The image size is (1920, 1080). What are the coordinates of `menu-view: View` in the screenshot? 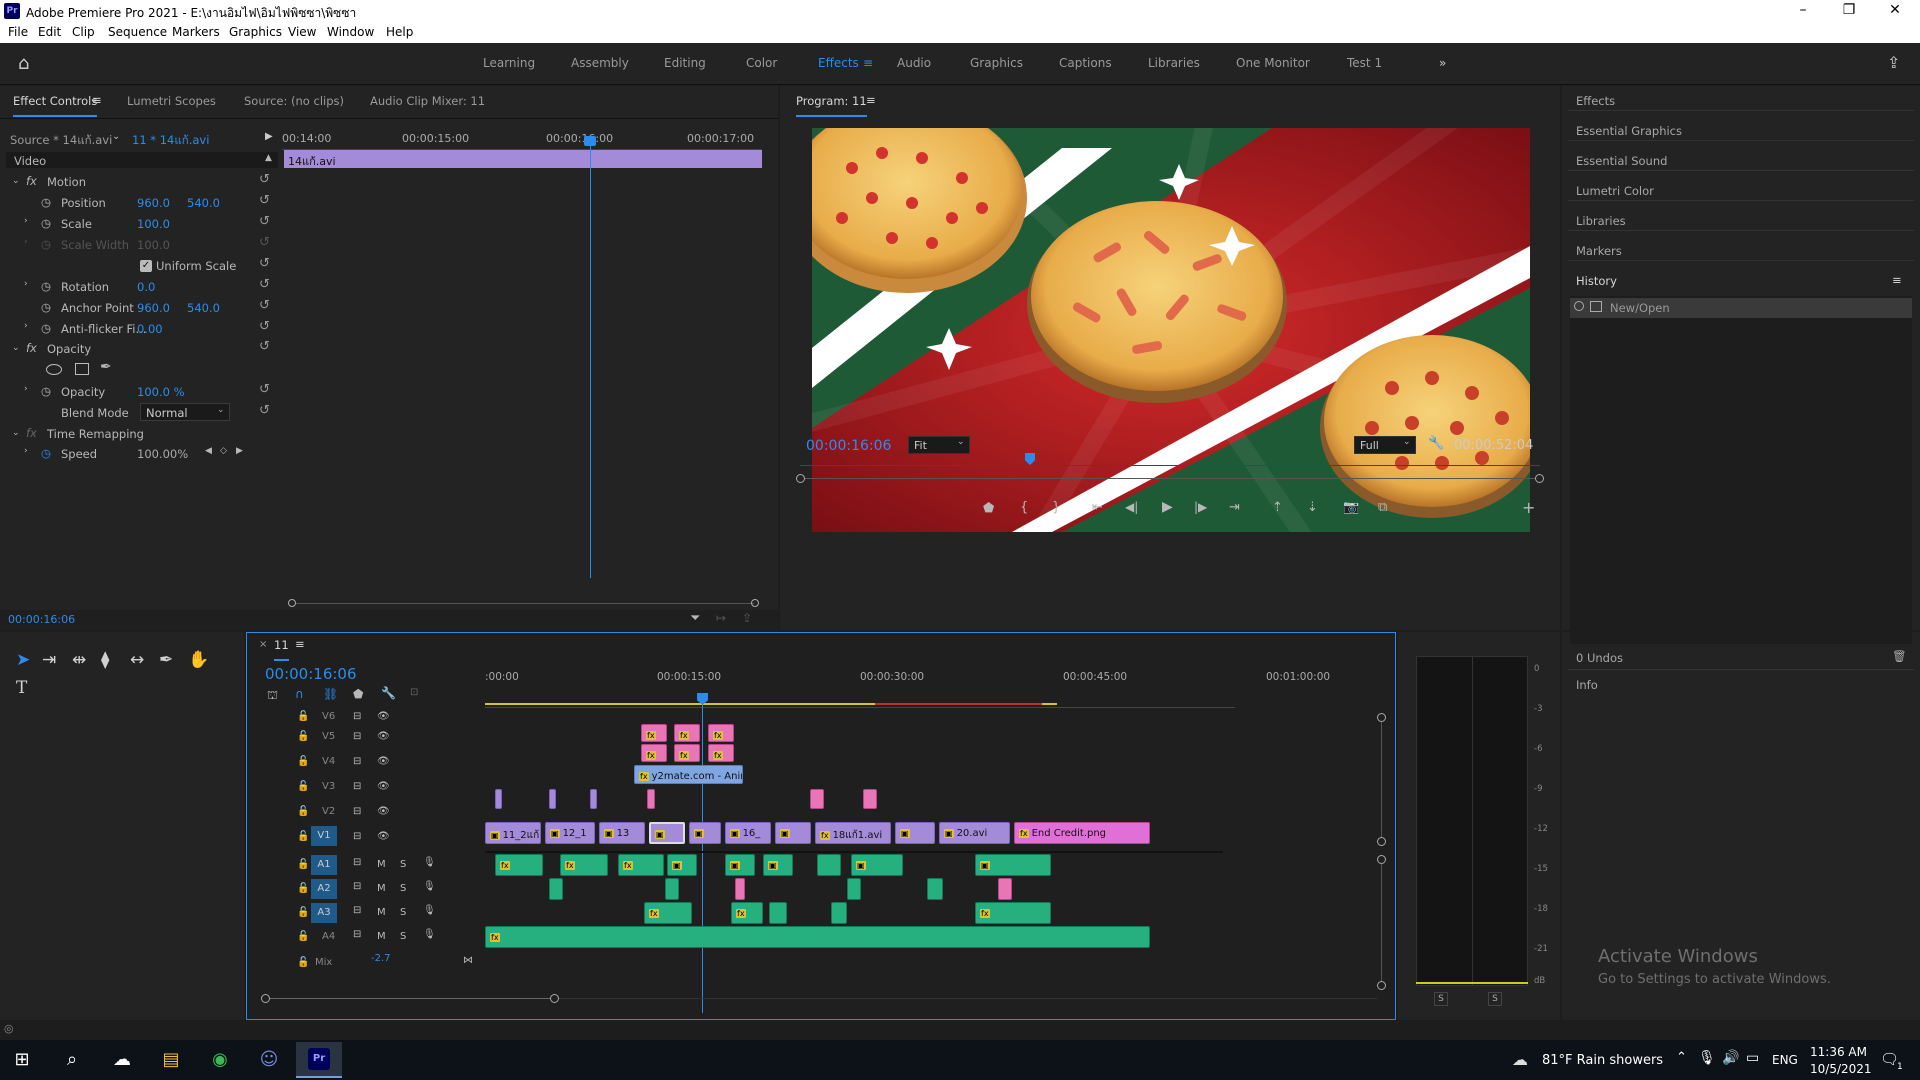 It's located at (302, 32).